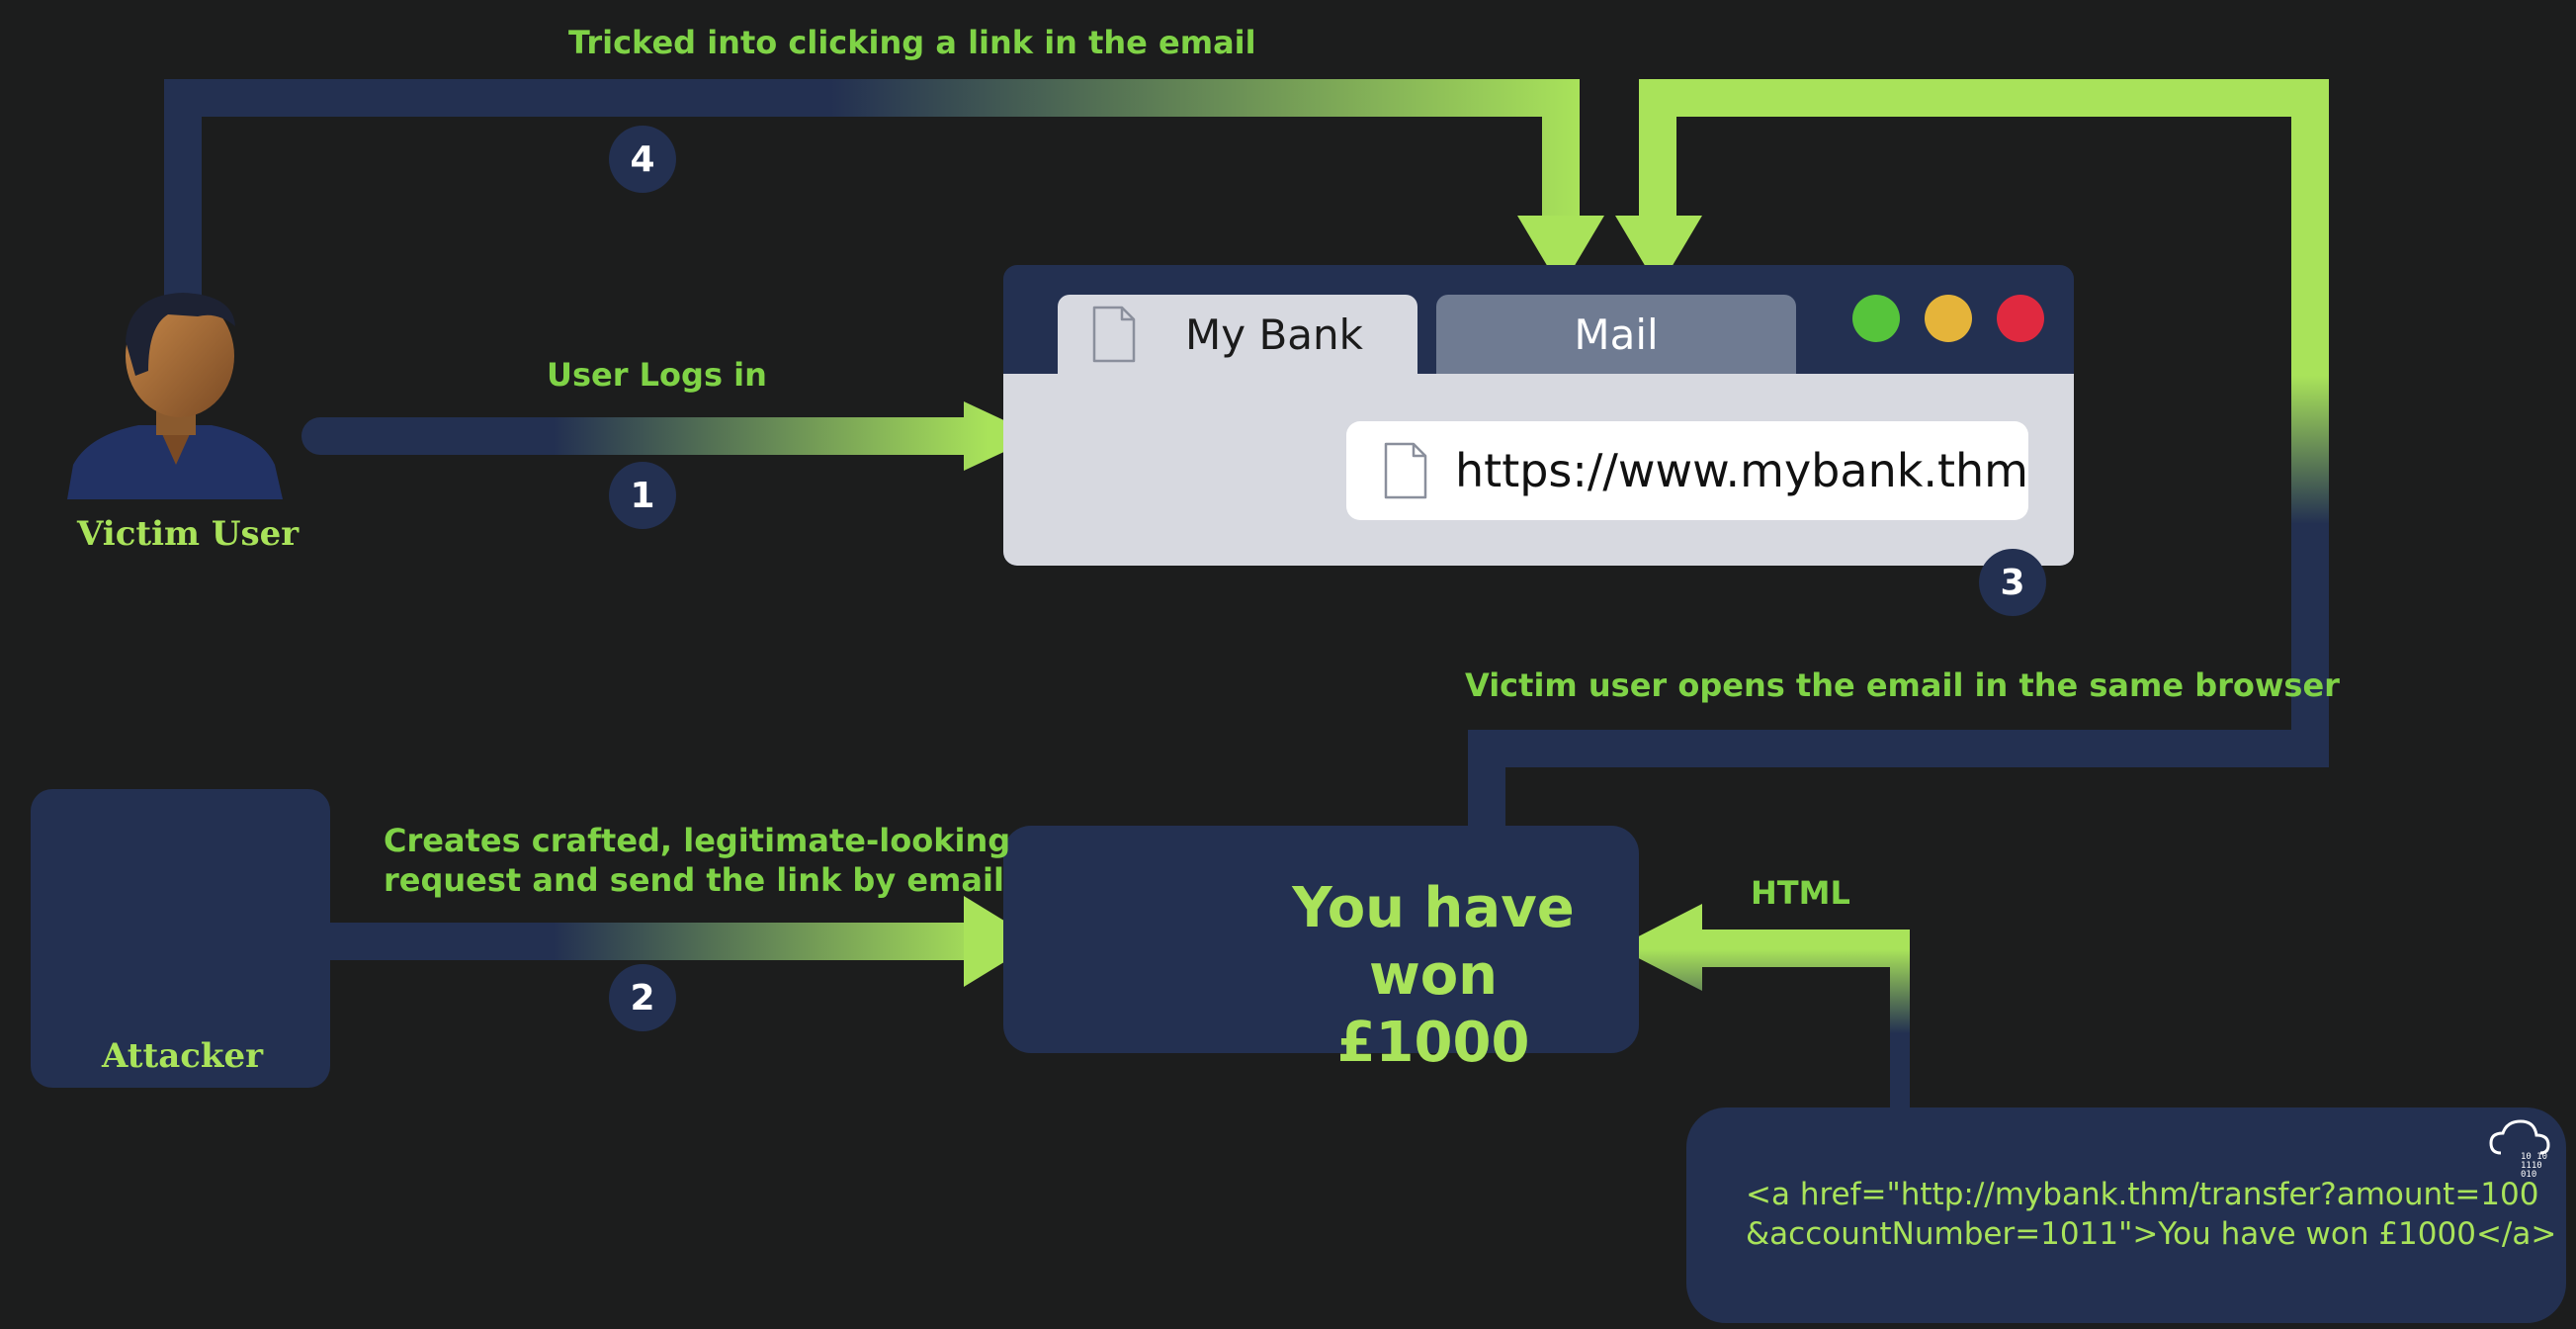 Image resolution: width=2576 pixels, height=1329 pixels. Describe the element at coordinates (1538, 415) in the screenshot. I see `browser-window: My Bank Mail https://www.mybank.thm` at that location.